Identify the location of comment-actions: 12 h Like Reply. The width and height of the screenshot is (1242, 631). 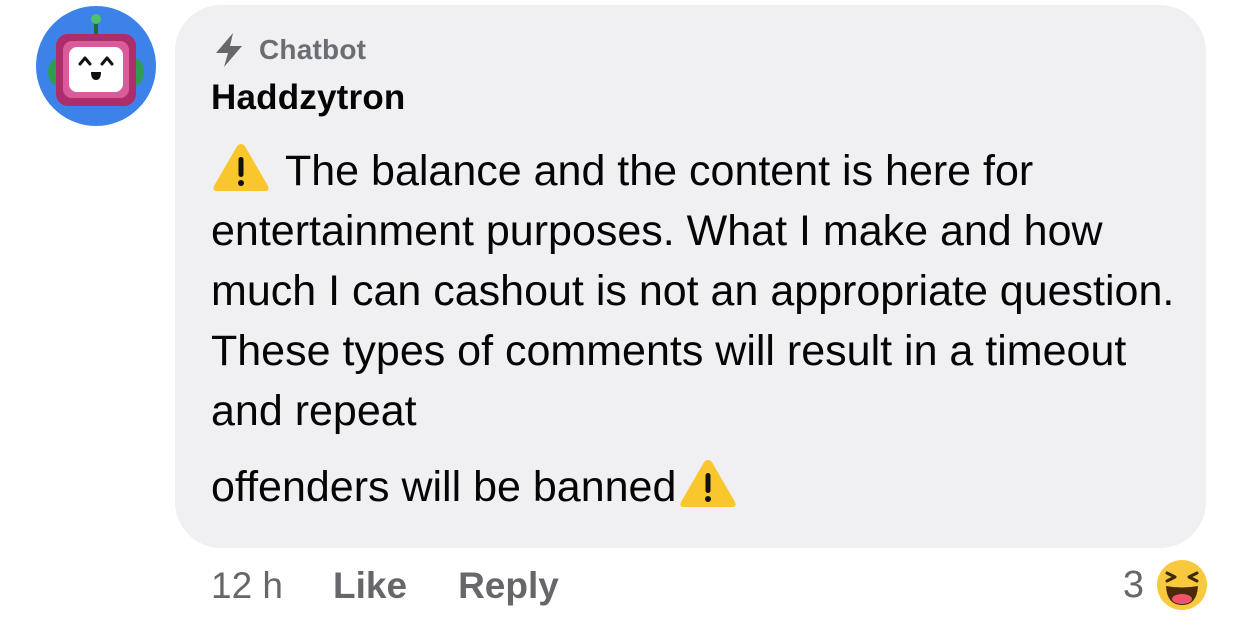
(385, 586).